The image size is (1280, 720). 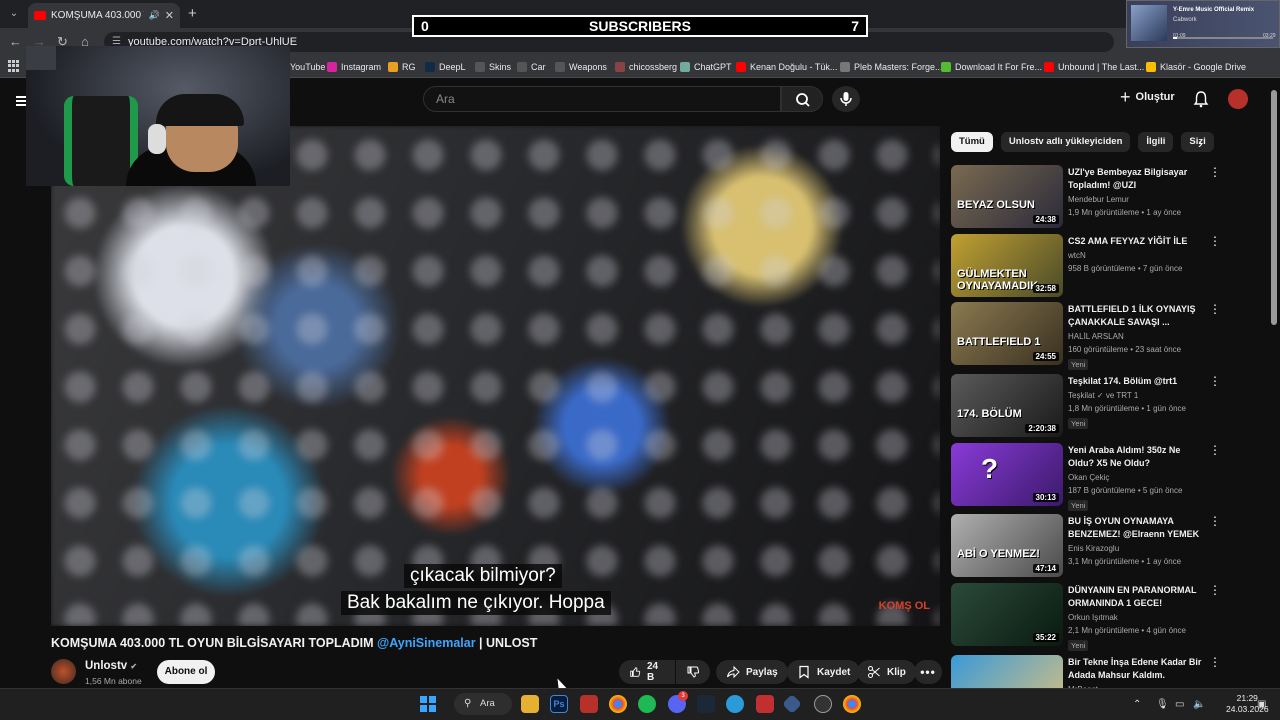 I want to click on channel-avatar, so click(x=63, y=671).